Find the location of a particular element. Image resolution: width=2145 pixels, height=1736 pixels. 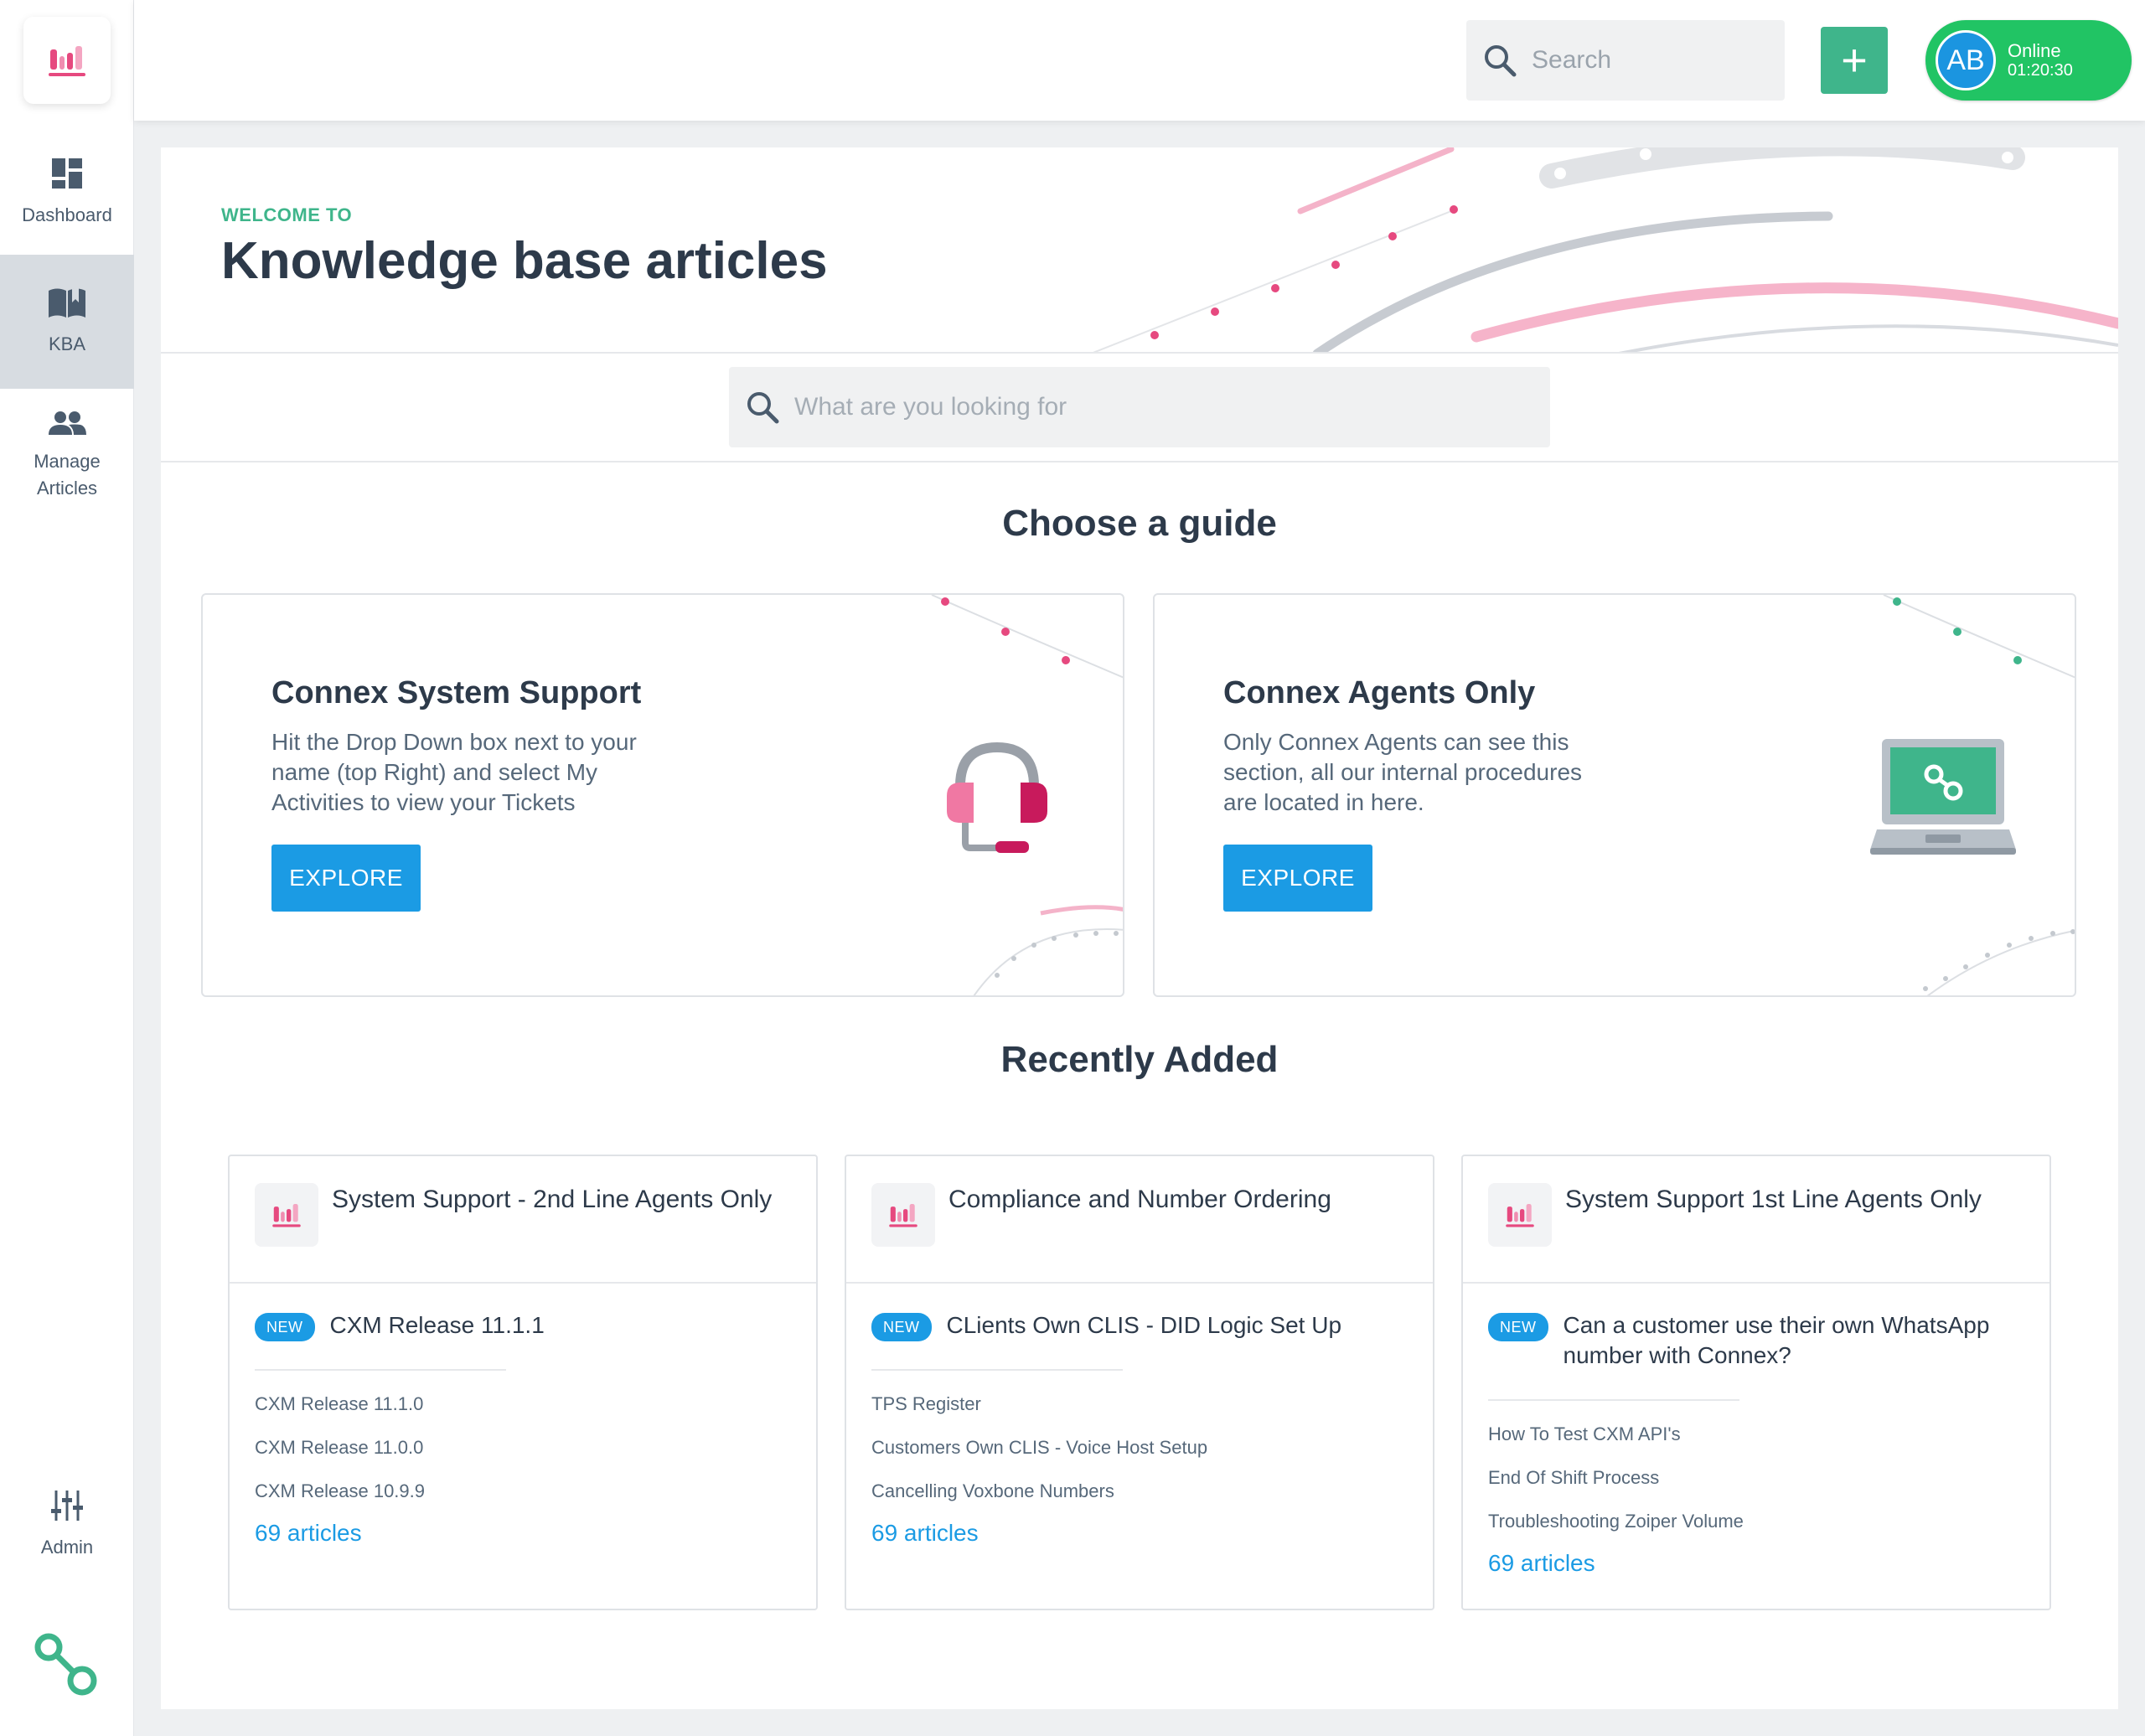

connex-link-icon is located at coordinates (67, 1665).